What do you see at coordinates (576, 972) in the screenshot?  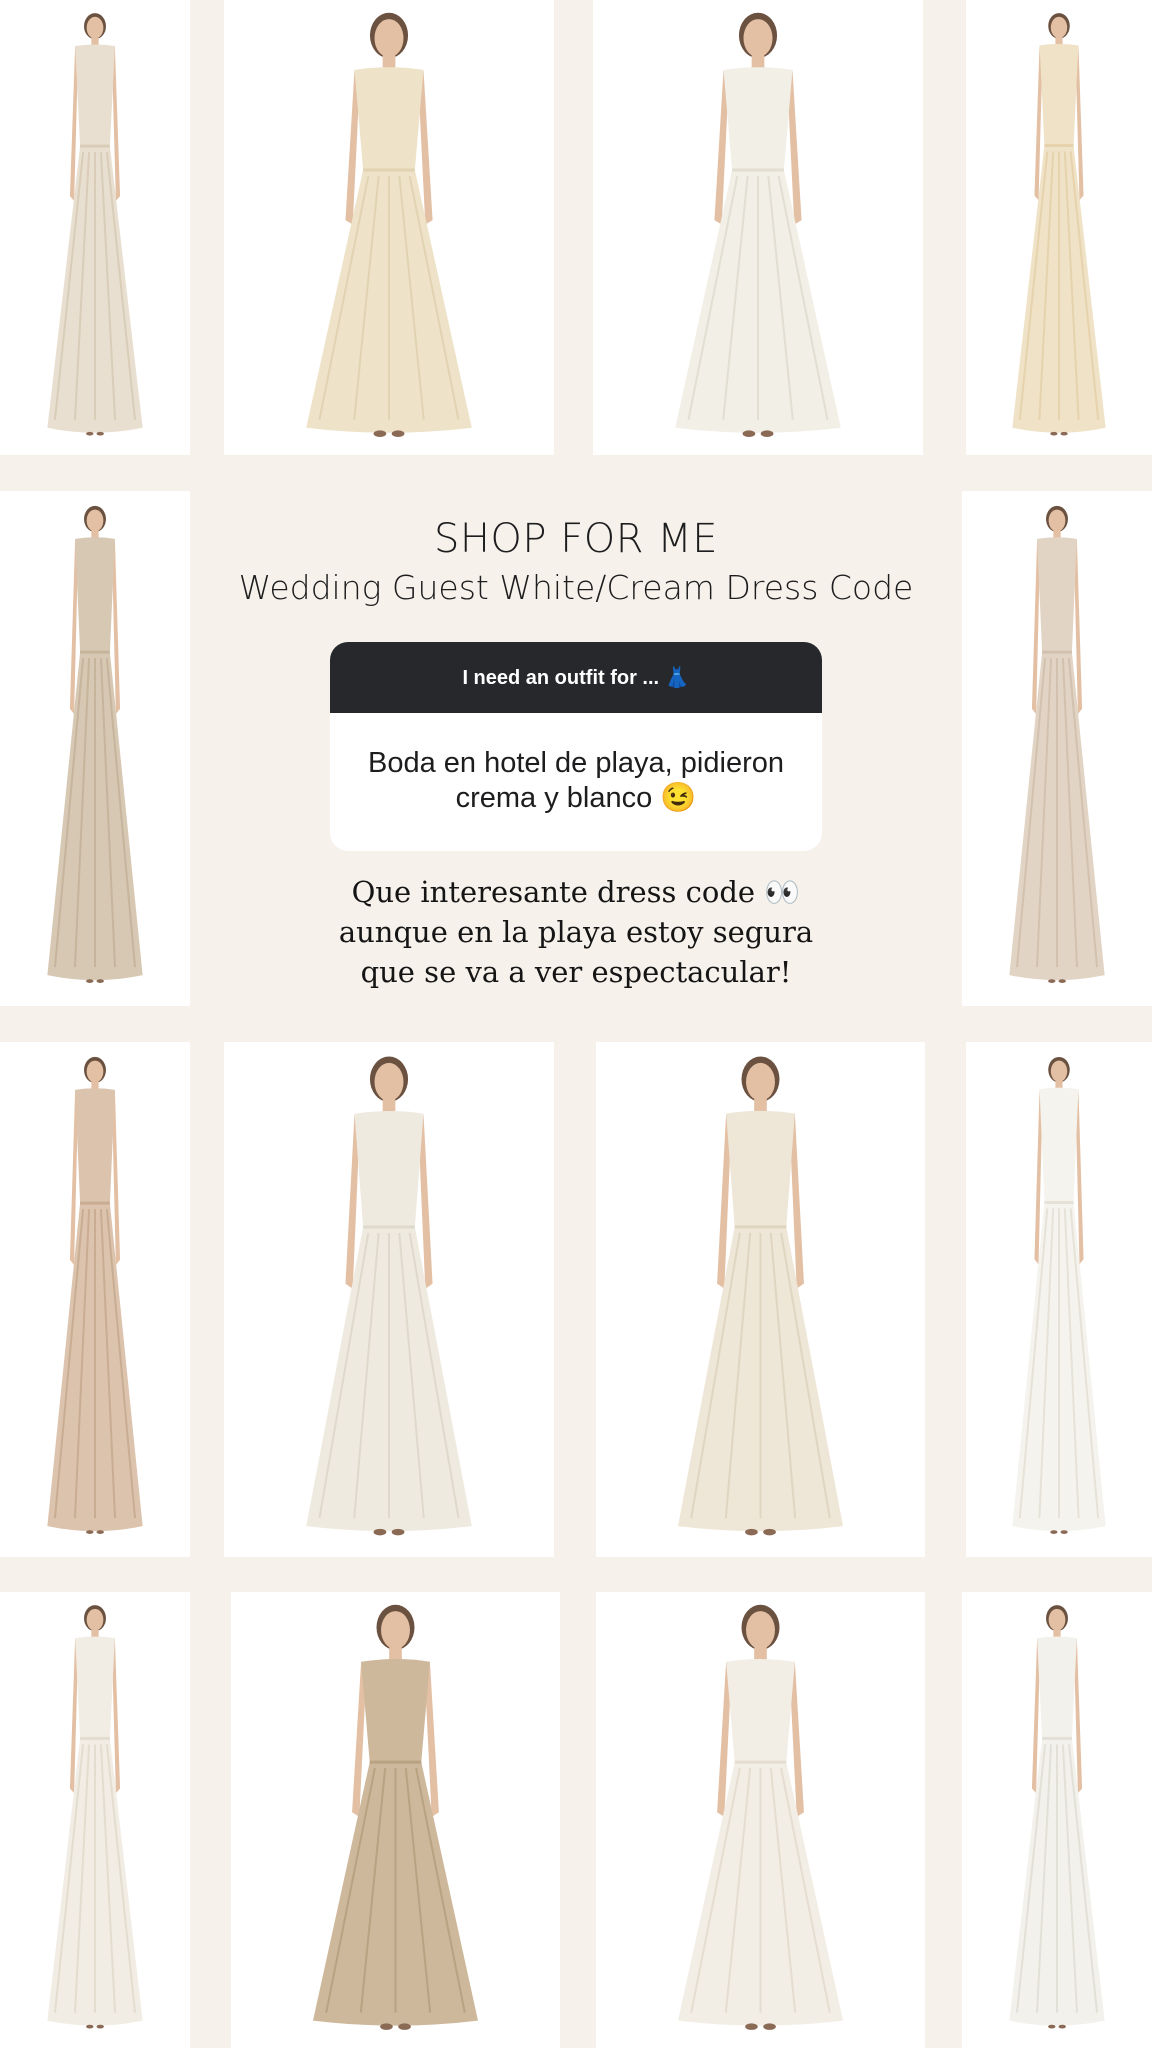 I see `reply-line: que se va a ver espectacular!` at bounding box center [576, 972].